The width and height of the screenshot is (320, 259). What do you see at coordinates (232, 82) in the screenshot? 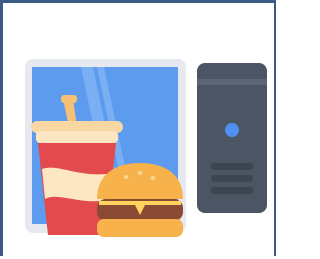
I see `tower-stripe` at bounding box center [232, 82].